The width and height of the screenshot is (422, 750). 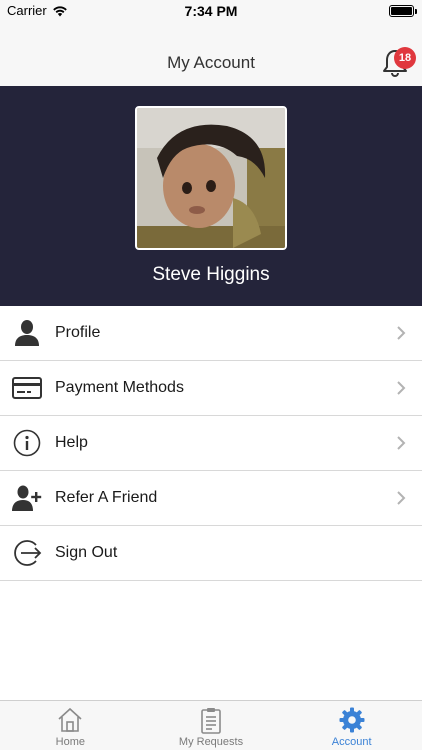 What do you see at coordinates (78, 332) in the screenshot?
I see `menu-item-label: Profile` at bounding box center [78, 332].